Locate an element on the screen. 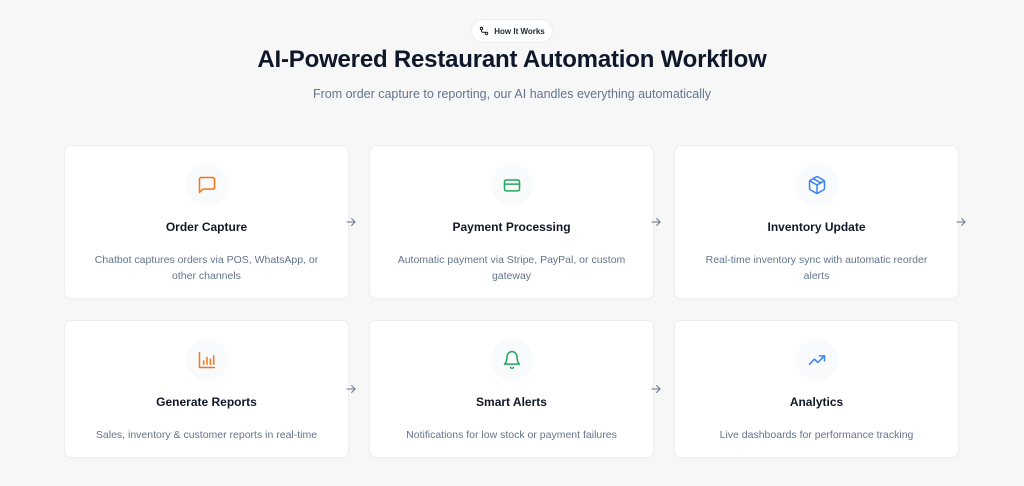  bar-chart-icon is located at coordinates (207, 360).